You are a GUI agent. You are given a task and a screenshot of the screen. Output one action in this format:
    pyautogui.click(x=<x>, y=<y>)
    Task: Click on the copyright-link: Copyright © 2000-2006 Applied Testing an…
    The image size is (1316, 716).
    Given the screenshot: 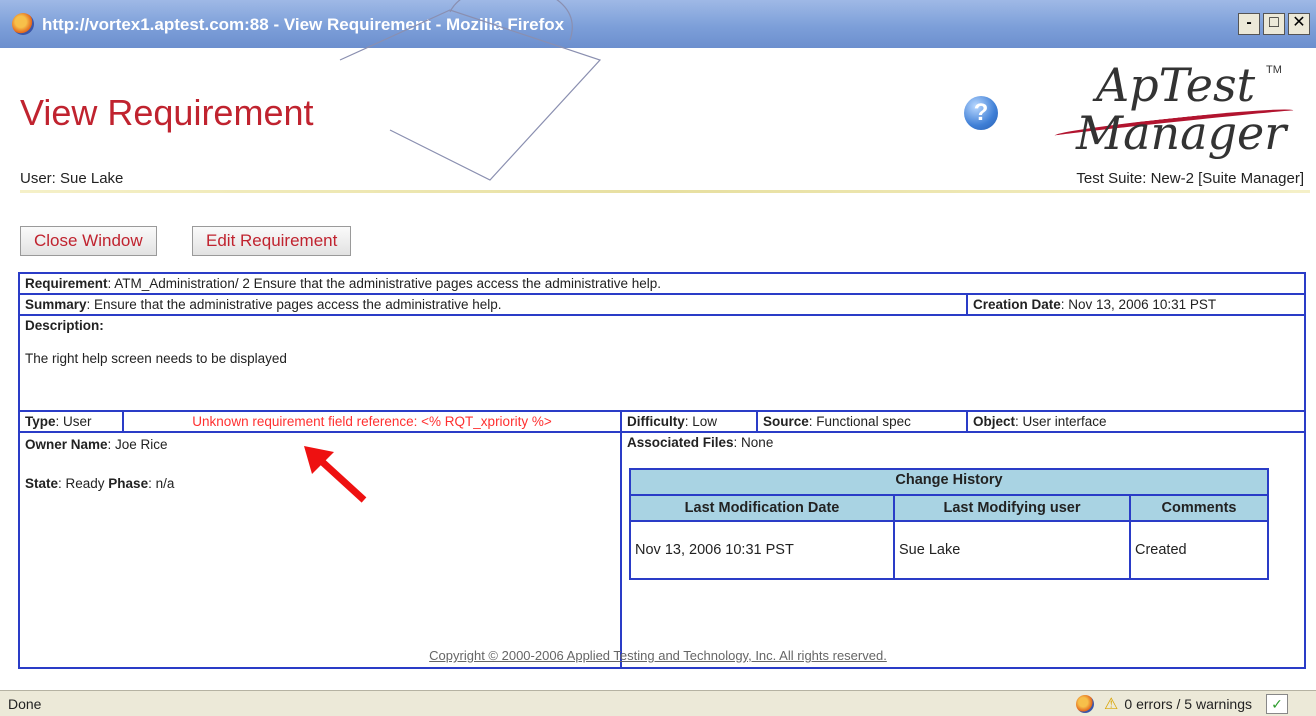 What is the action you would take?
    pyautogui.click(x=658, y=655)
    